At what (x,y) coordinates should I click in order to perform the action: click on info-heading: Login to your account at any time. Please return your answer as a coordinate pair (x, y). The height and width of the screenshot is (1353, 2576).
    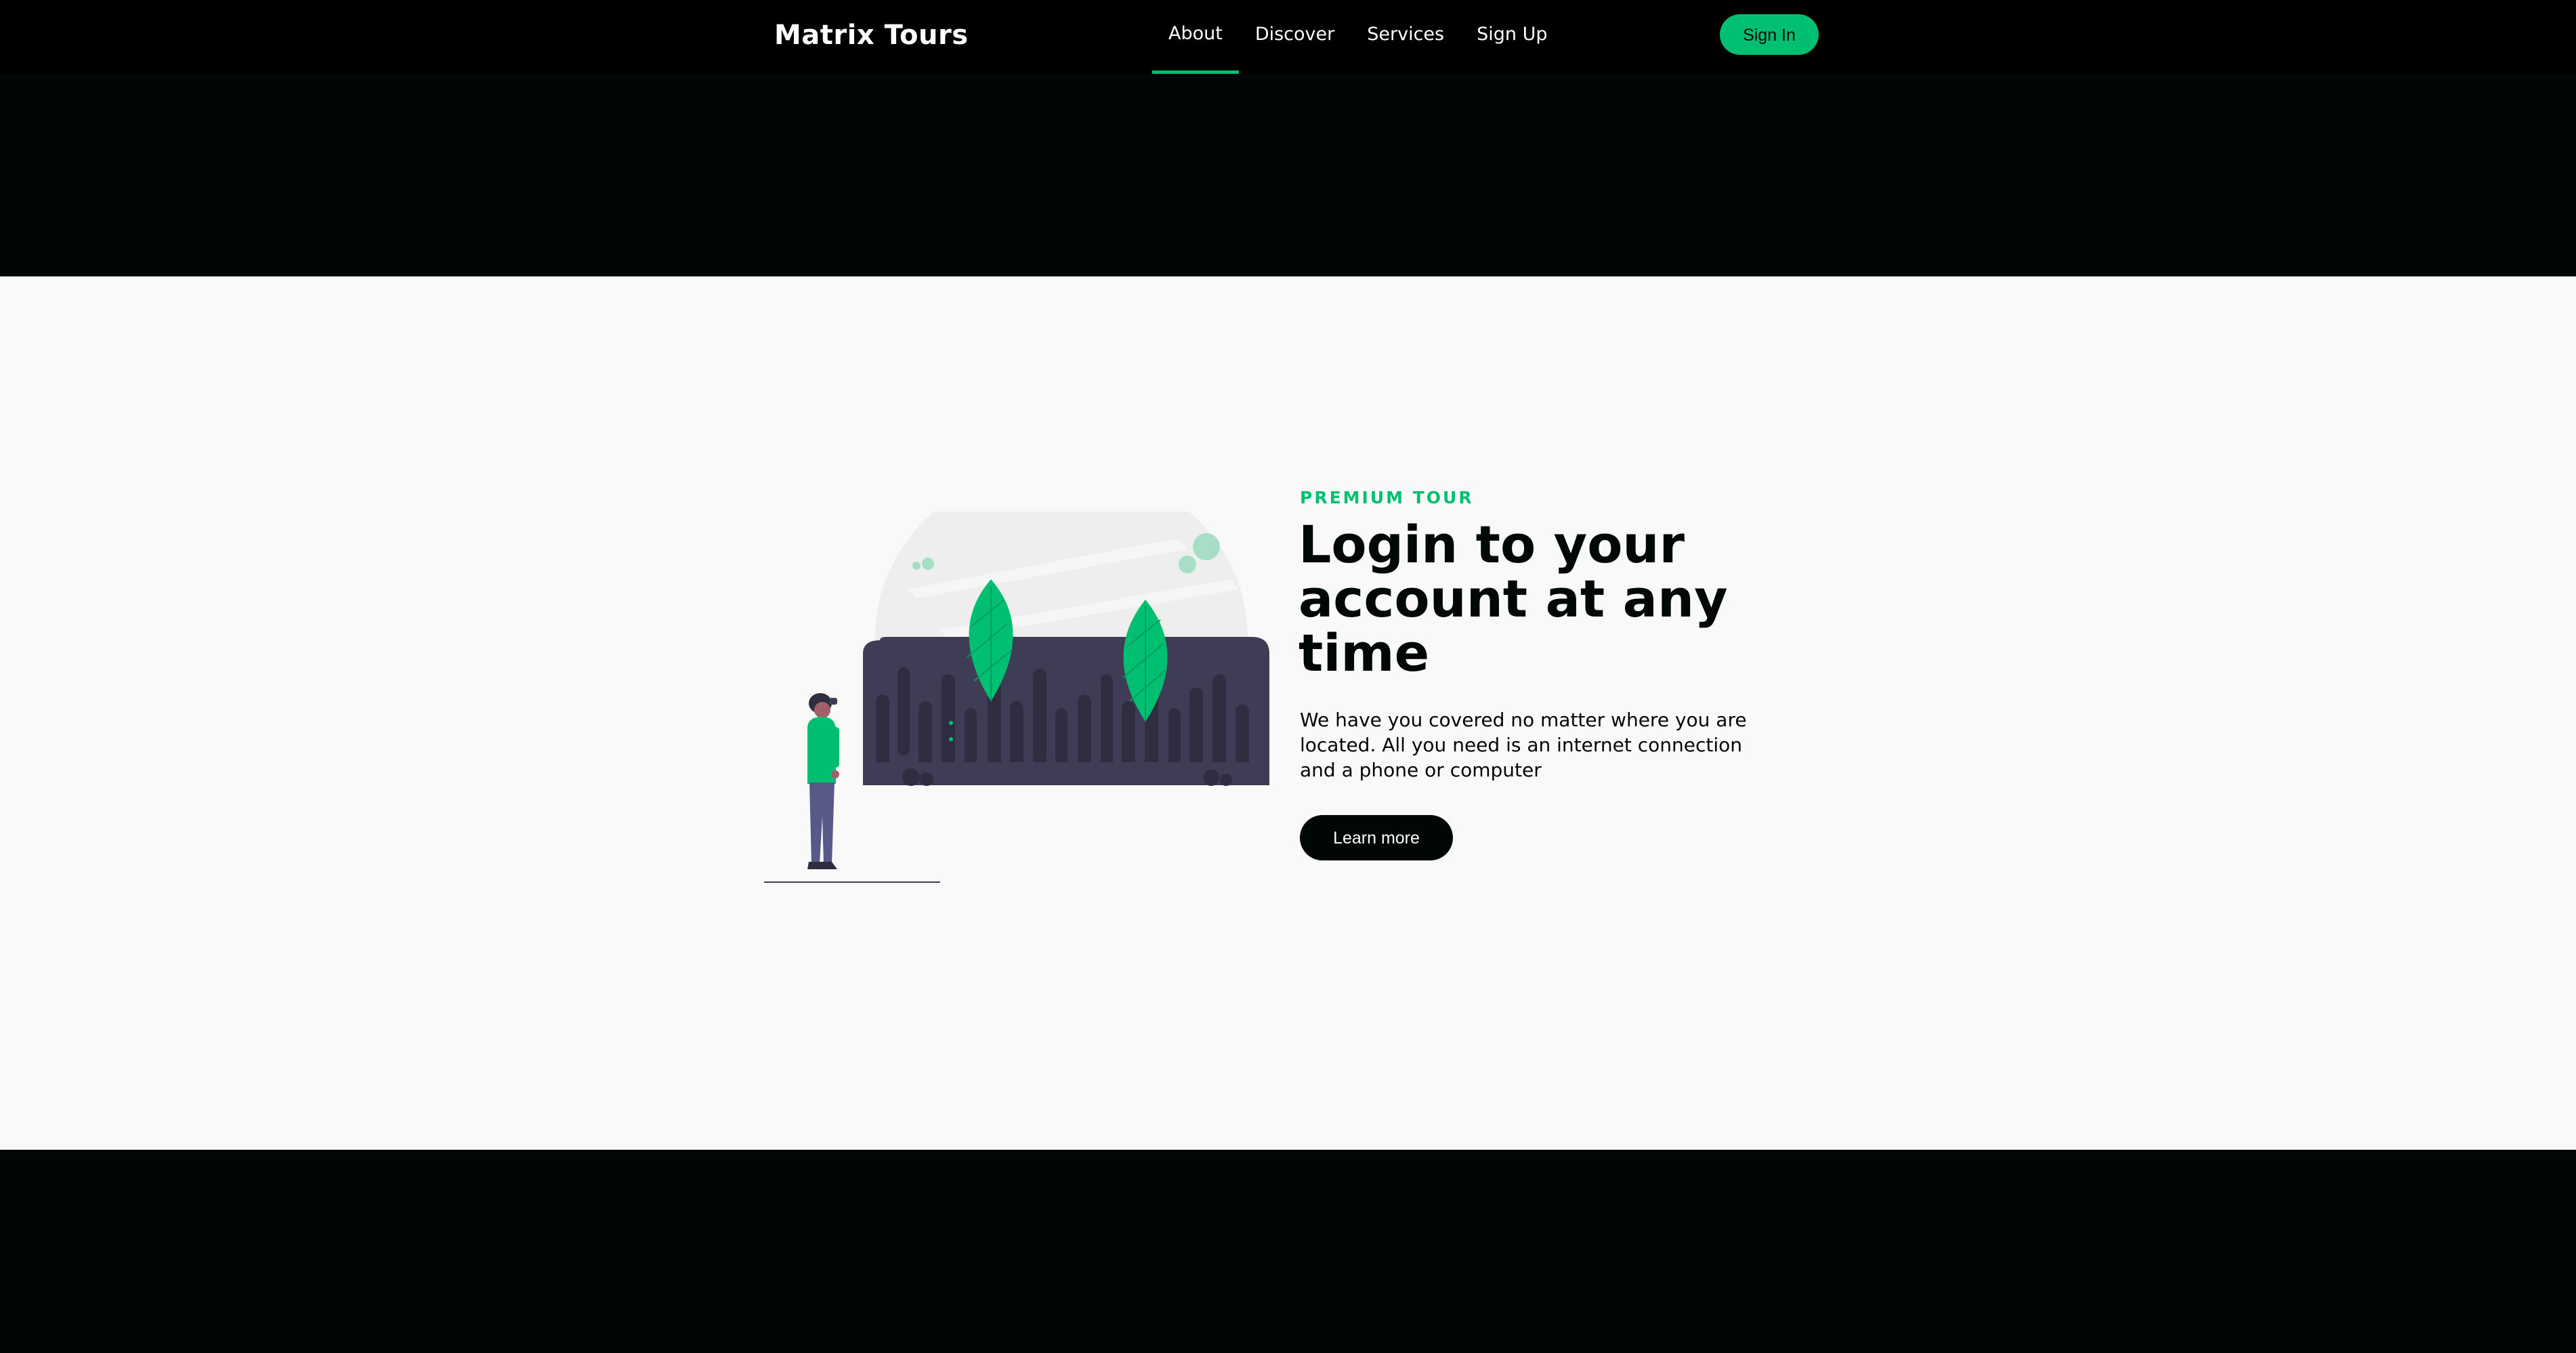
    Looking at the image, I should click on (1513, 598).